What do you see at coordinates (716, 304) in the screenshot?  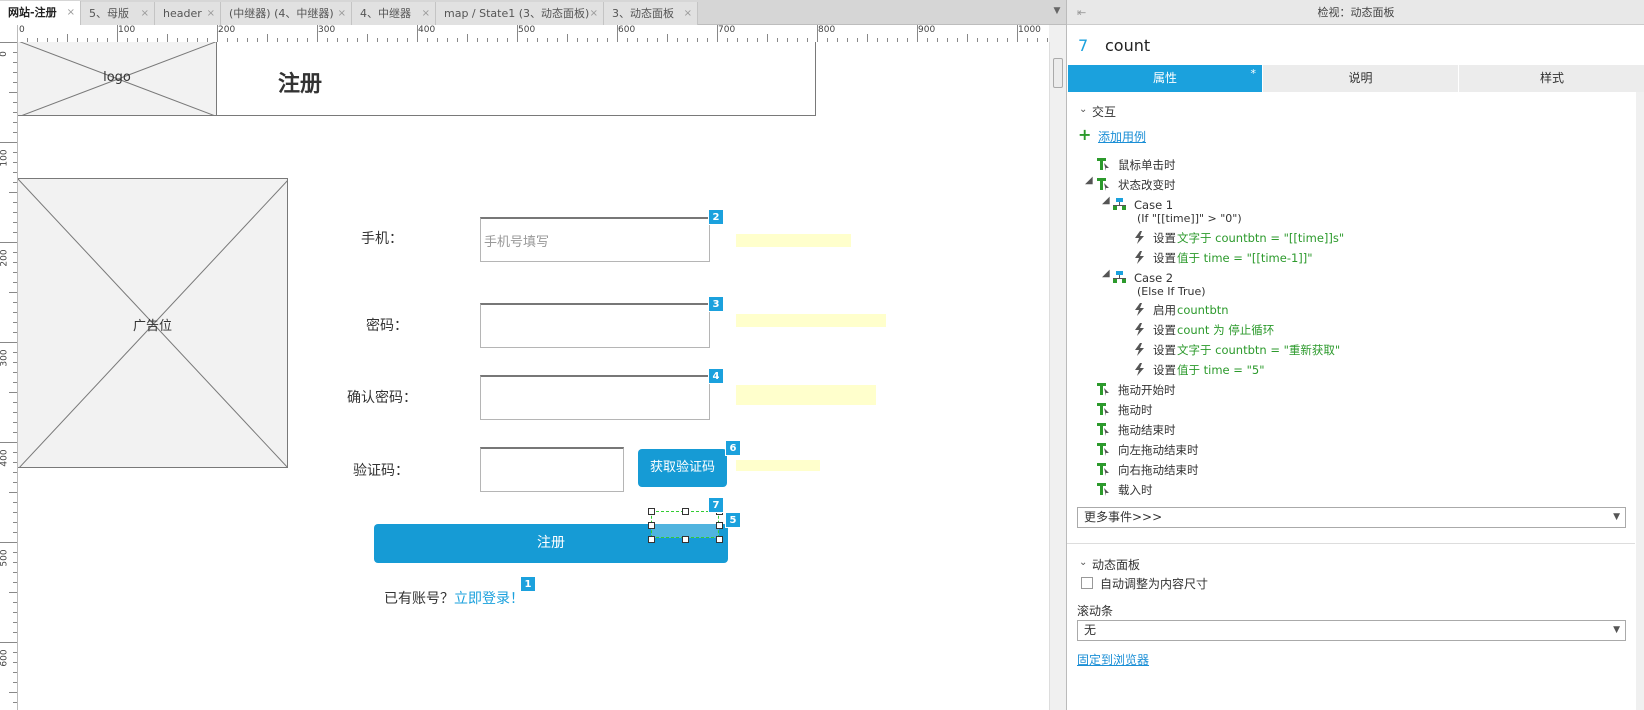 I see `footnote-marker: 3` at bounding box center [716, 304].